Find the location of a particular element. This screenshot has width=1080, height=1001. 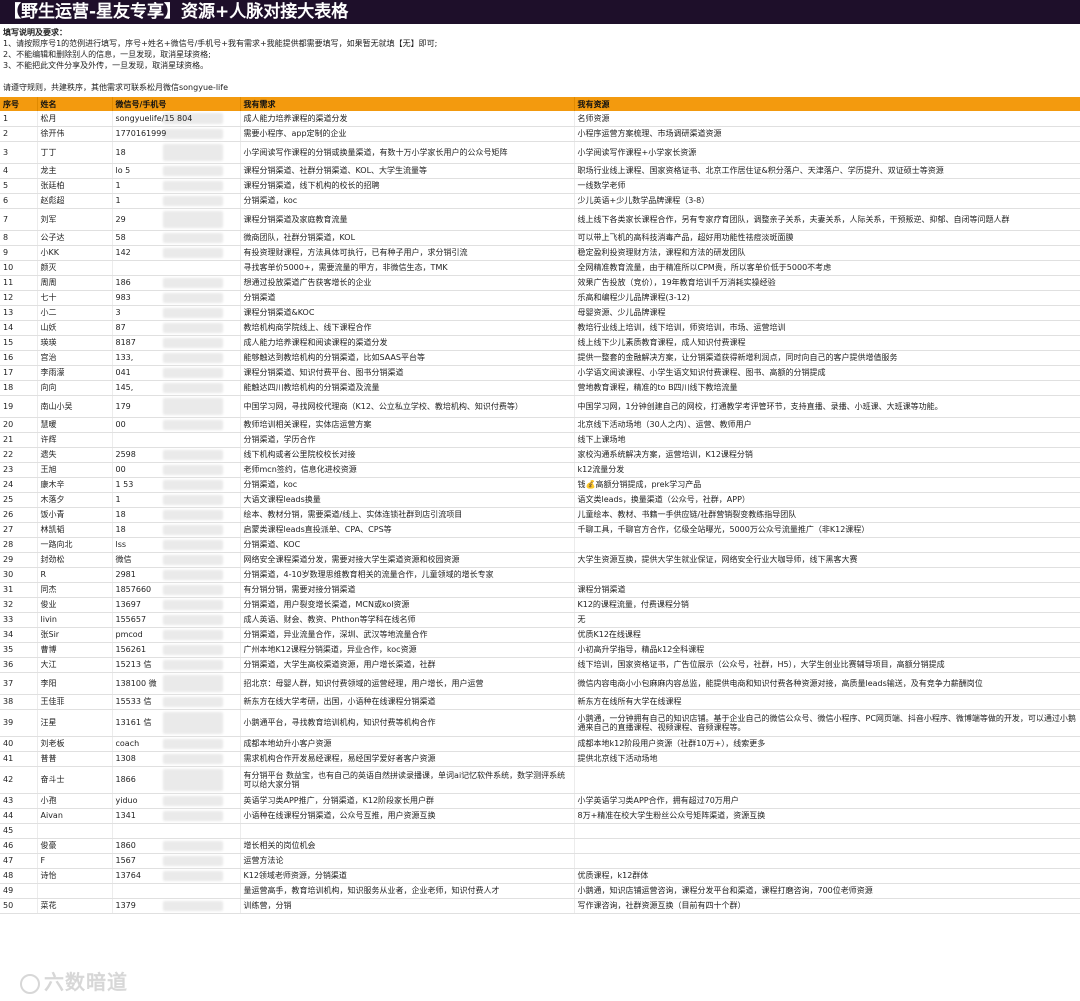

cell-name: 向向 is located at coordinates (75, 388).